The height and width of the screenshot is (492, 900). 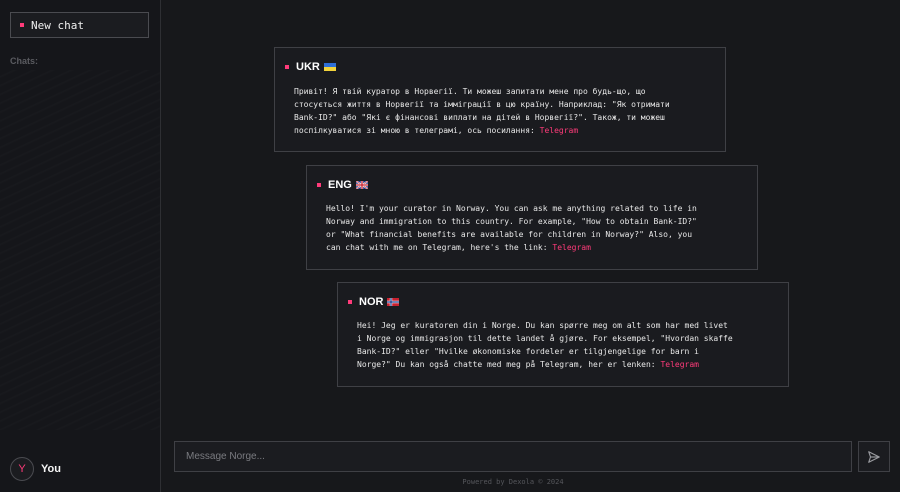 What do you see at coordinates (361, 185) in the screenshot?
I see `uk-flag-icon` at bounding box center [361, 185].